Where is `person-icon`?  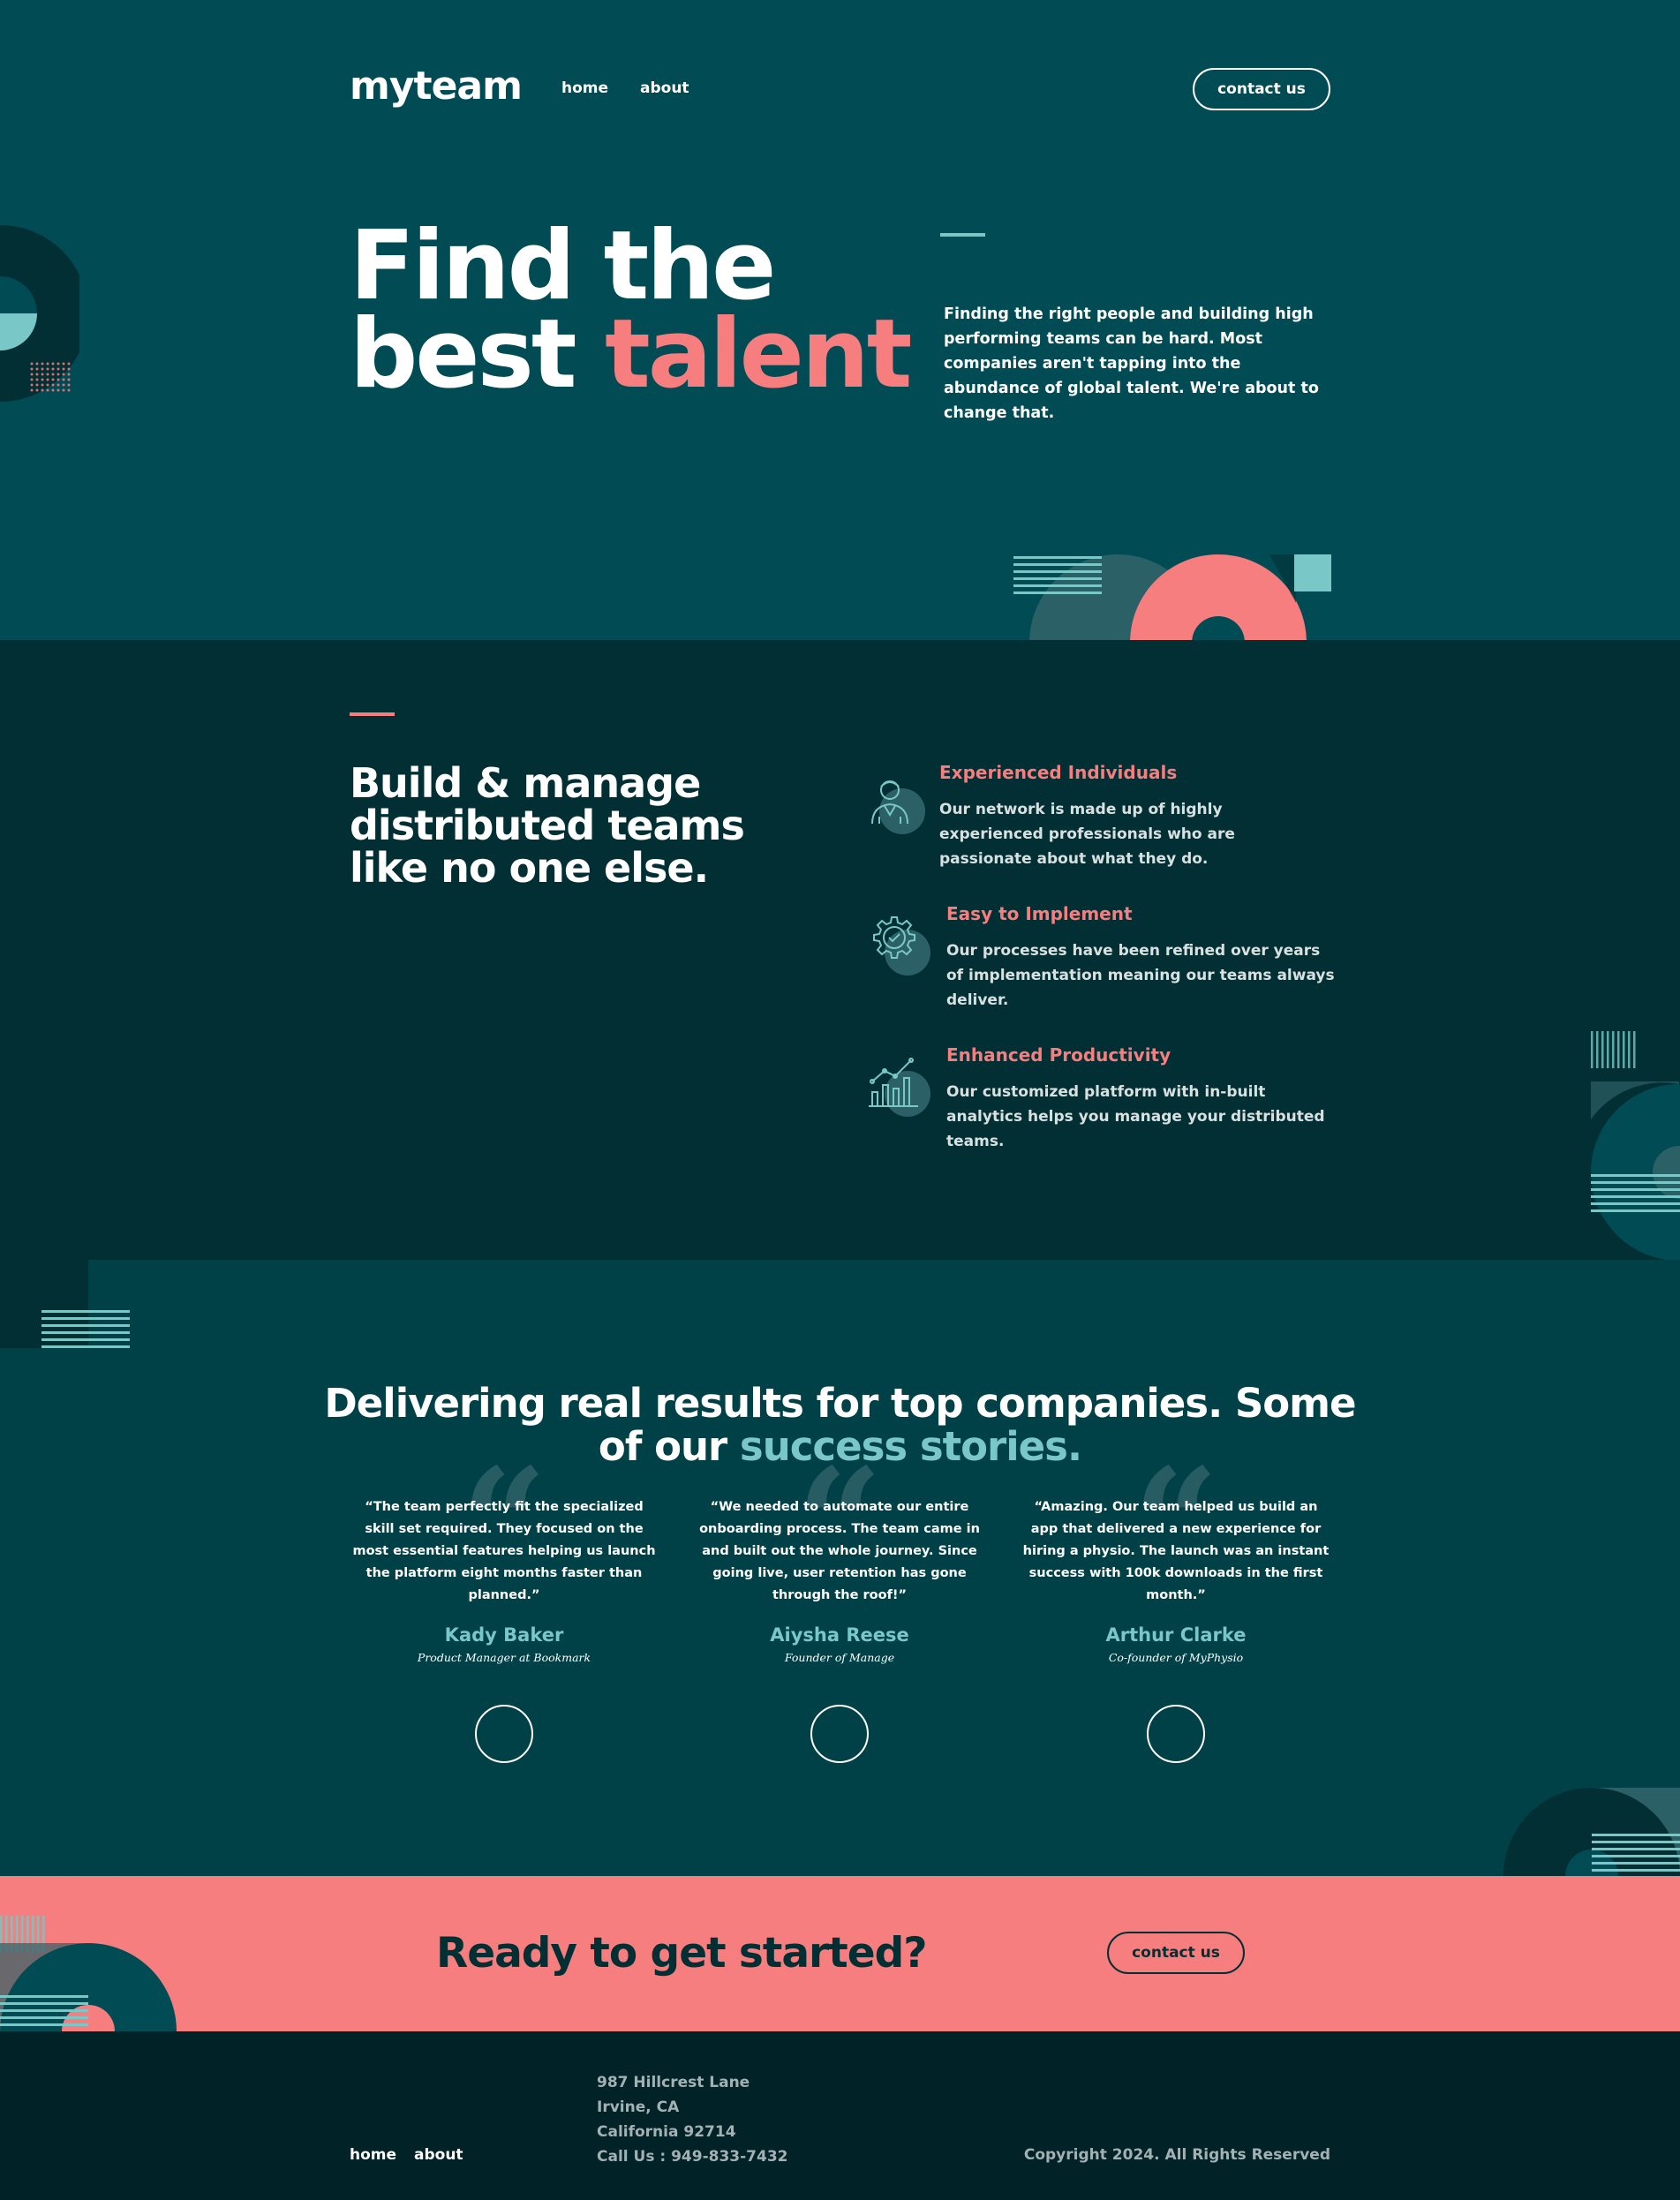 person-icon is located at coordinates (898, 807).